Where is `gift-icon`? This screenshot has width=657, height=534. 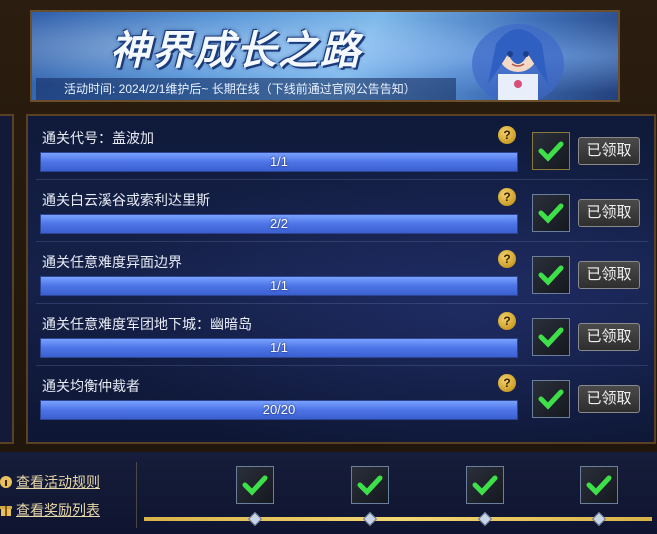
gift-icon is located at coordinates (6, 511).